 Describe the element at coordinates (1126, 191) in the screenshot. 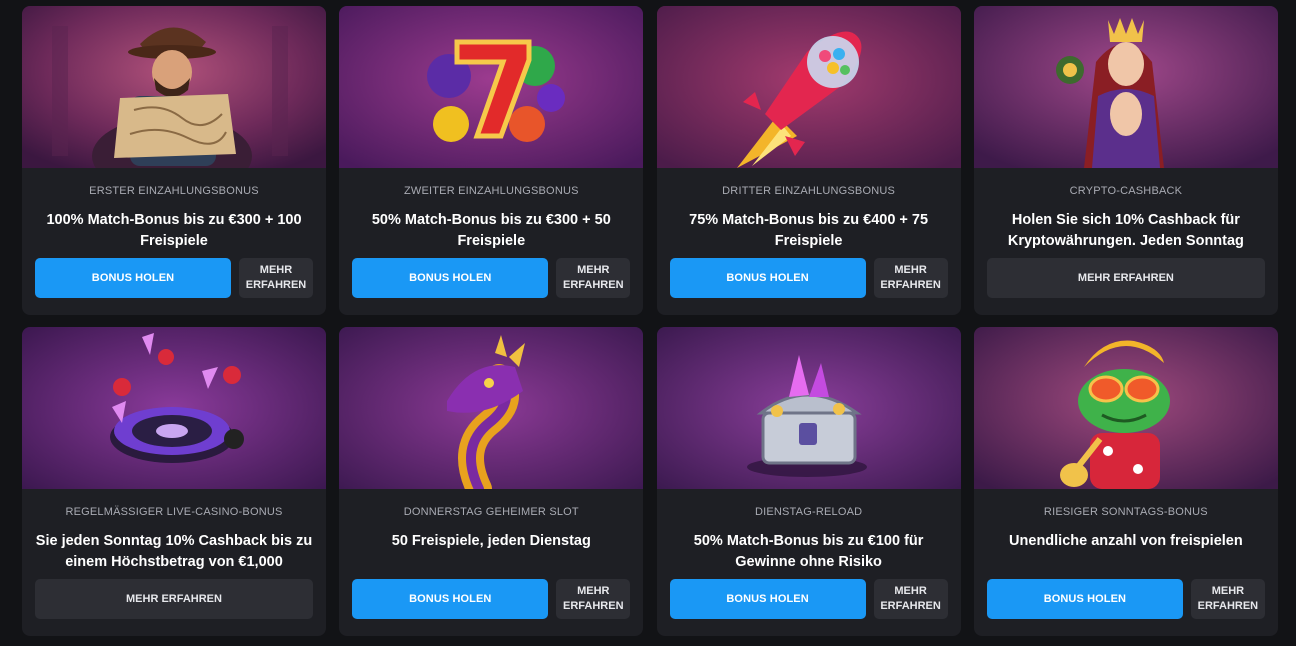

I see `promo-category: CRYPTO-CASHBACK` at that location.